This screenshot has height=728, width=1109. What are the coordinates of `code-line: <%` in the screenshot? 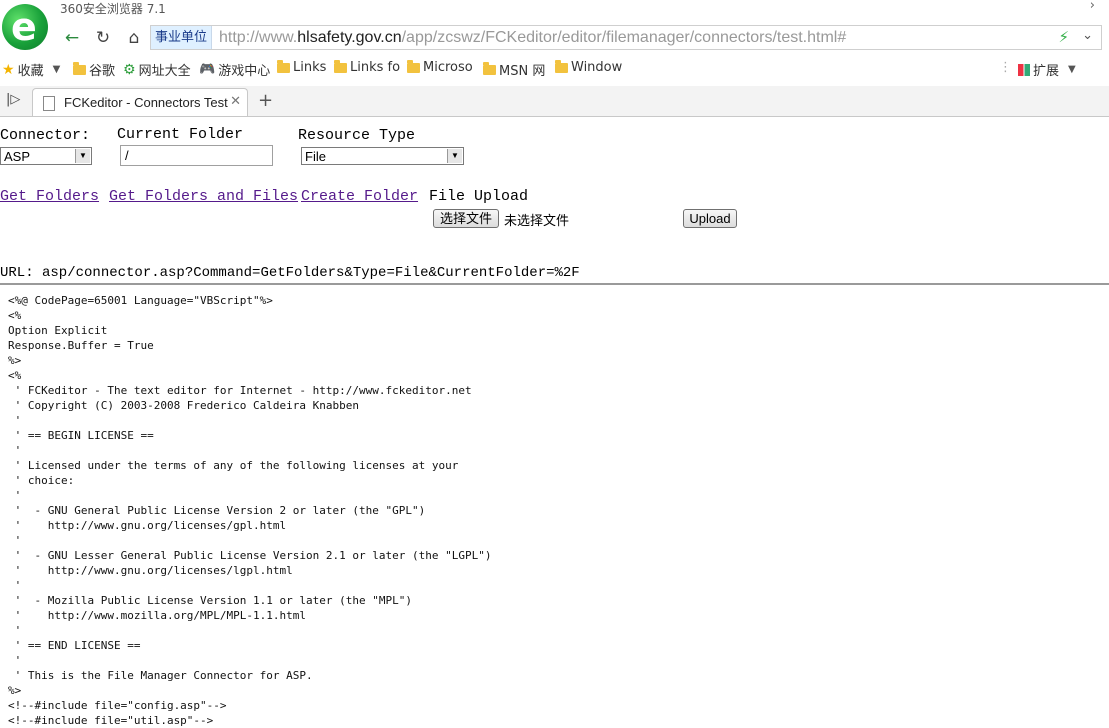 It's located at (15, 315).